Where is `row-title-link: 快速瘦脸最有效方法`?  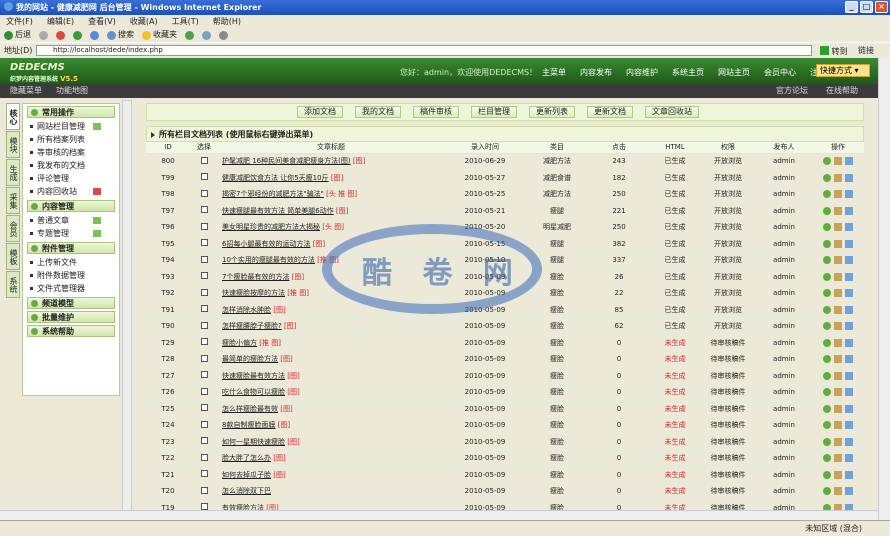
row-title-link: 快速瘦脸最有效方法 is located at coordinates (253, 376).